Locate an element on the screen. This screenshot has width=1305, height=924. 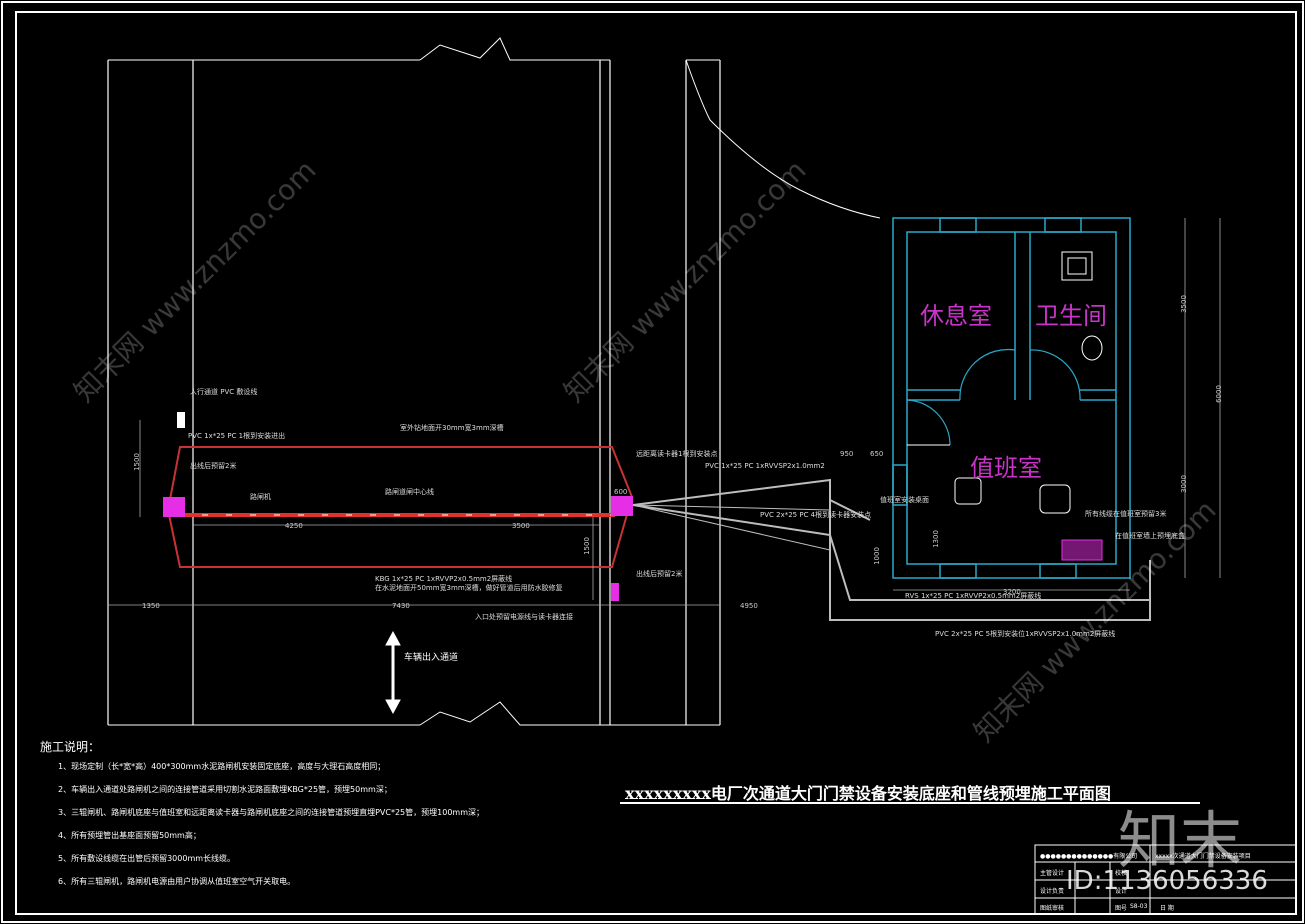
trench-outline is located at coordinates (400, 507).